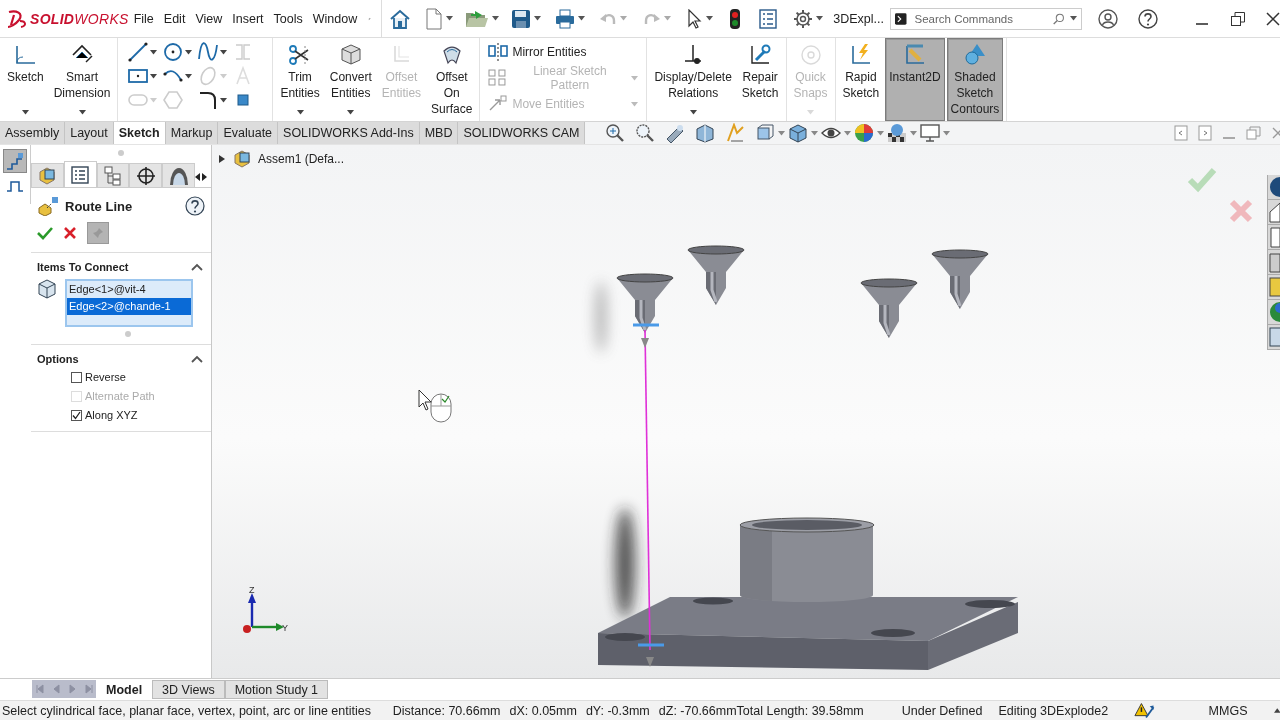 This screenshot has height=720, width=1280. Describe the element at coordinates (1144, 710) in the screenshot. I see `rebuild-warning-icon` at that location.